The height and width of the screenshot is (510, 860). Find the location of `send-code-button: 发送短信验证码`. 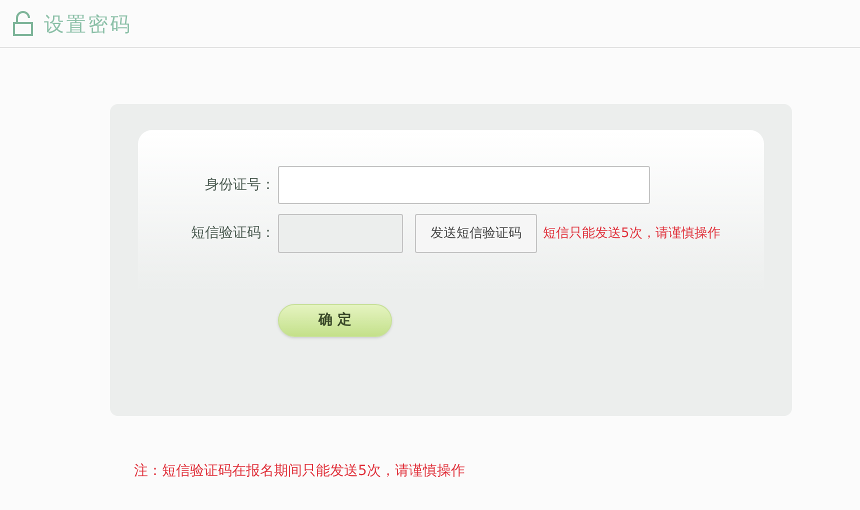

send-code-button: 发送短信验证码 is located at coordinates (476, 233).